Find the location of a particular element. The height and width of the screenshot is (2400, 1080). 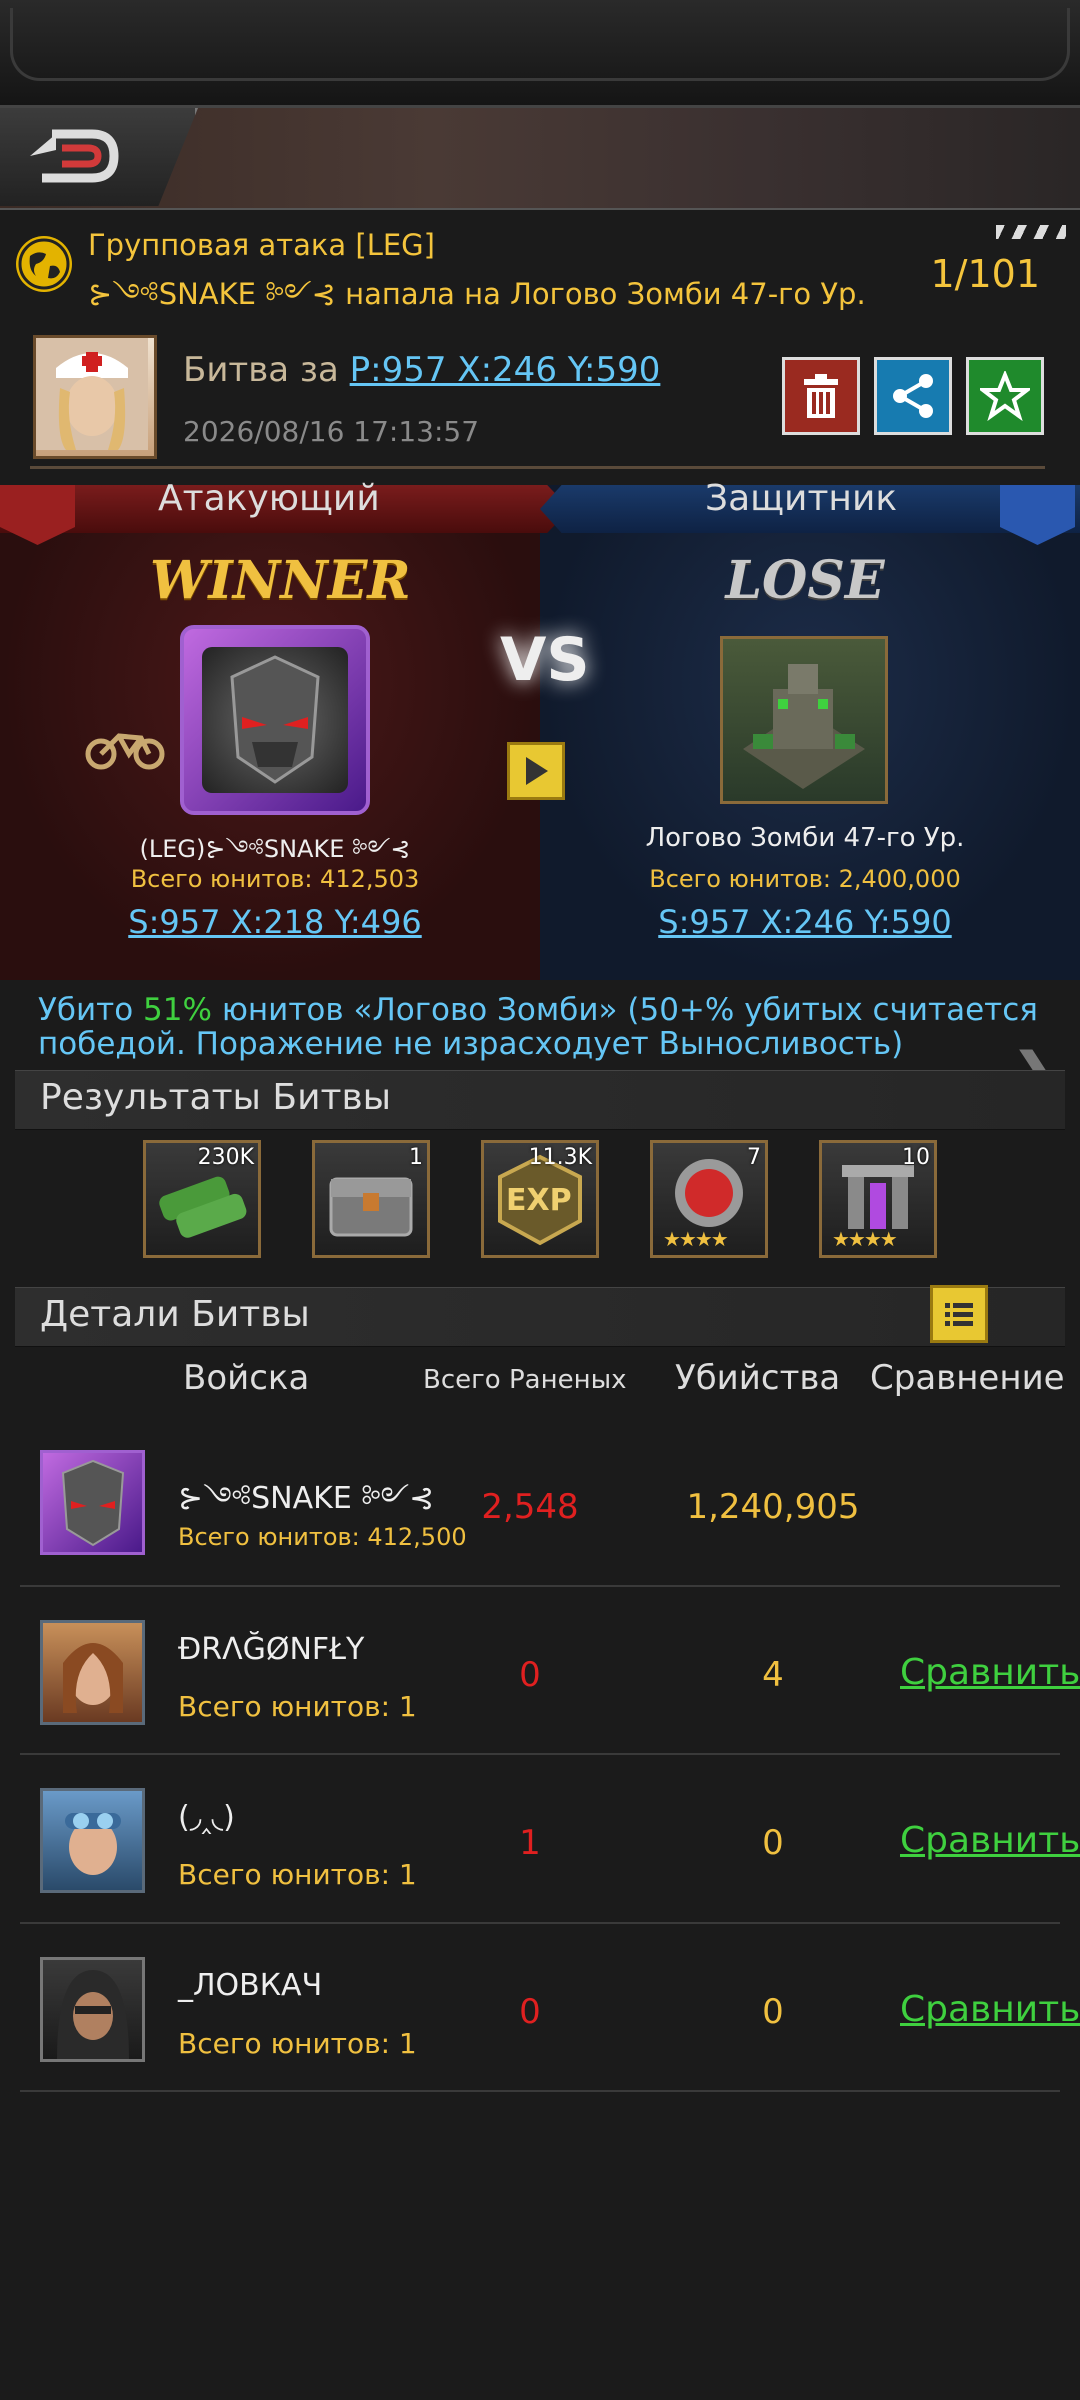

replay-button is located at coordinates (536, 771).